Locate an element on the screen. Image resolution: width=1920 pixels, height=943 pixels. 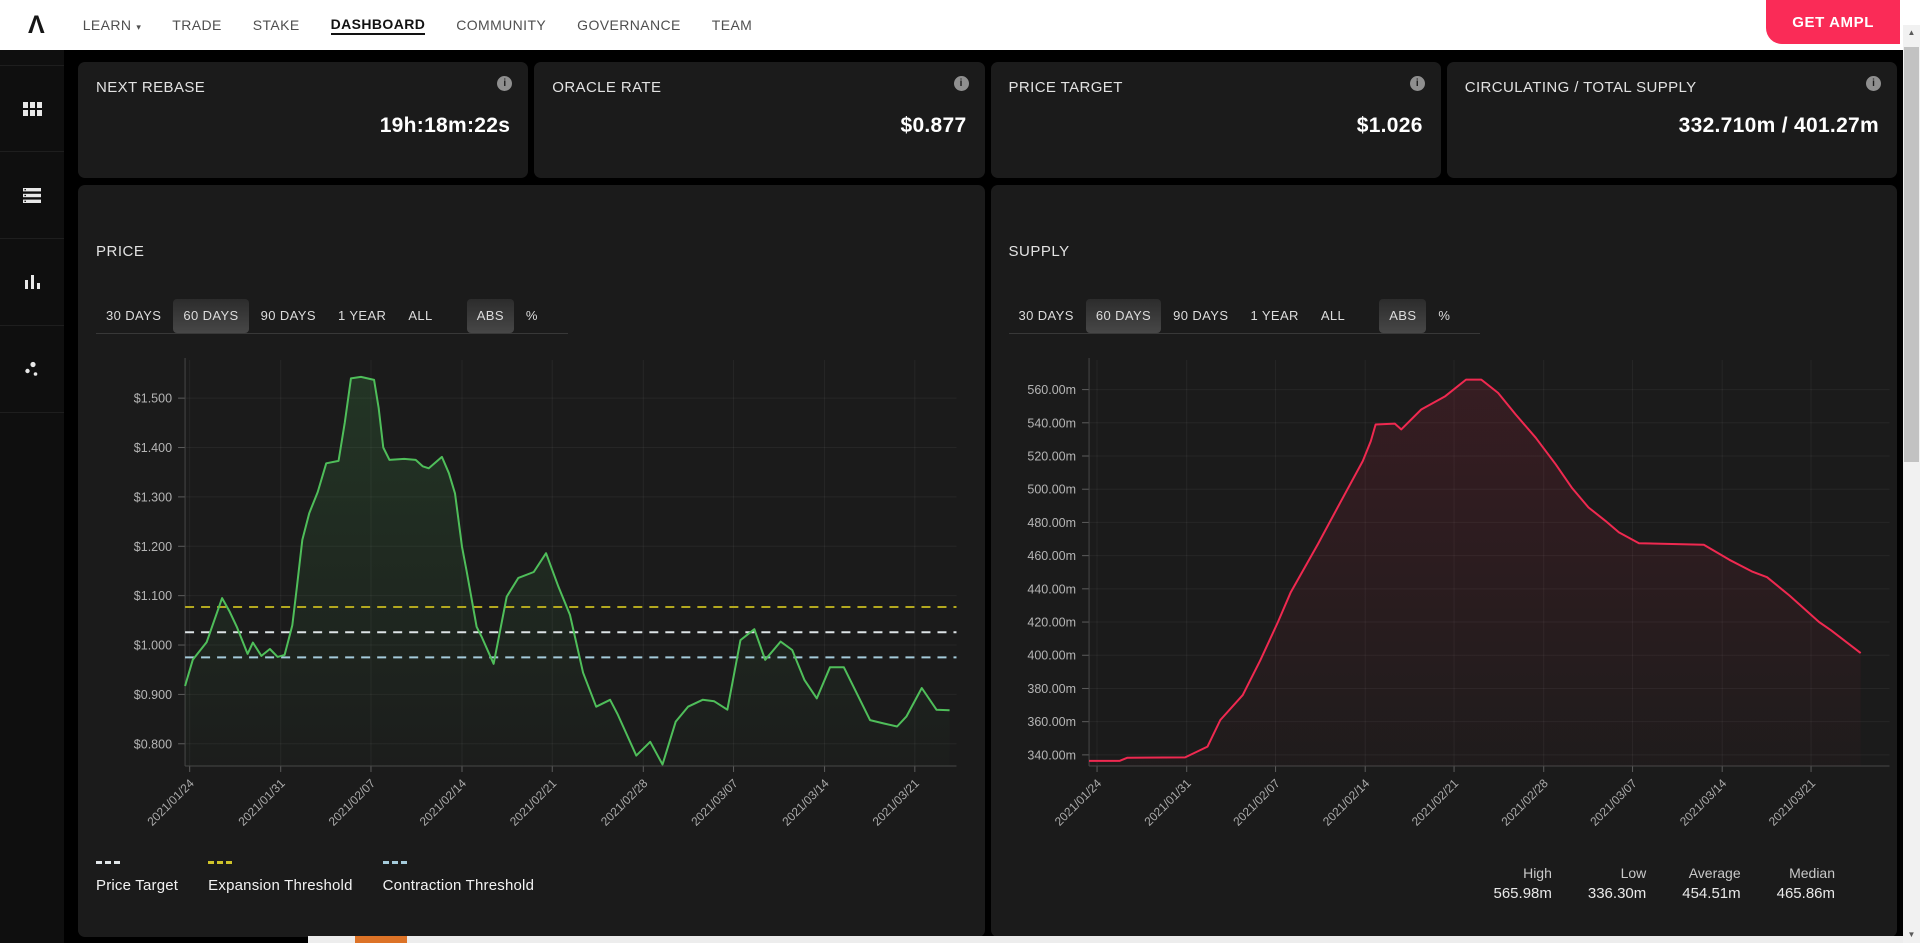
svg-text: 420.00m is located at coordinates (1051, 623).